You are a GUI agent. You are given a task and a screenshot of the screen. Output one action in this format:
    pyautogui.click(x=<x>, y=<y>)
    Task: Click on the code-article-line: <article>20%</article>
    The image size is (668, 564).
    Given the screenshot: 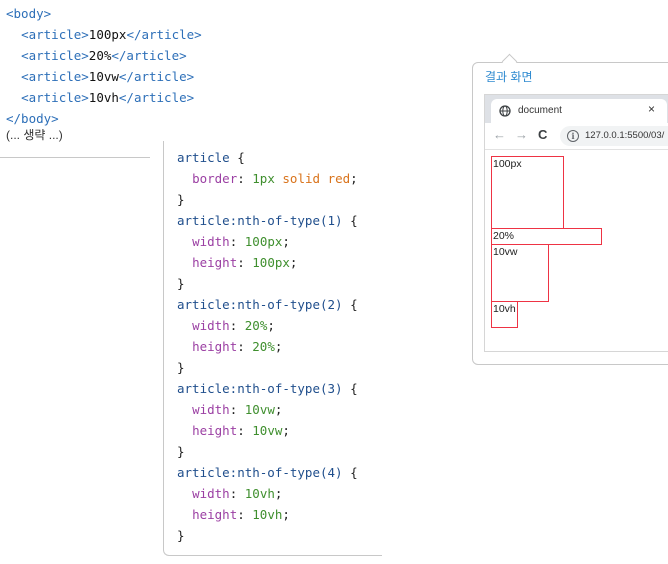 What is the action you would take?
    pyautogui.click(x=104, y=55)
    